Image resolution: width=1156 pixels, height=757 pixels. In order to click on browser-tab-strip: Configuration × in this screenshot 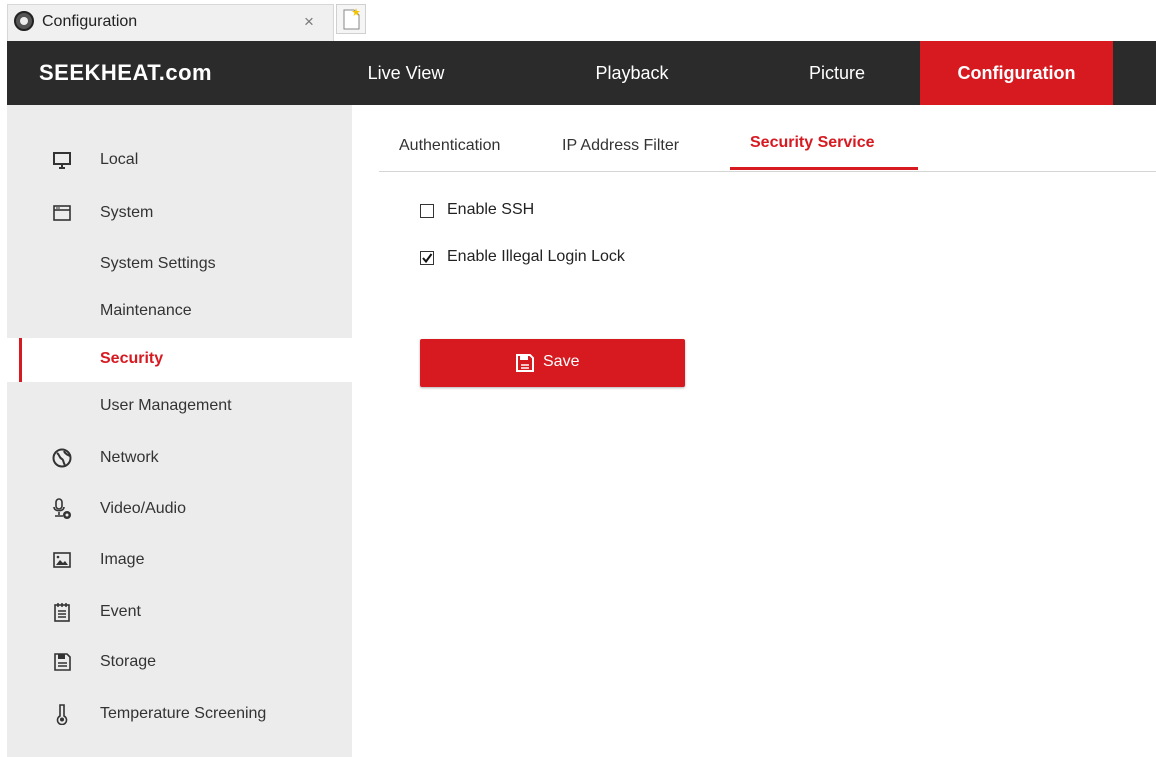, I will do `click(578, 20)`.